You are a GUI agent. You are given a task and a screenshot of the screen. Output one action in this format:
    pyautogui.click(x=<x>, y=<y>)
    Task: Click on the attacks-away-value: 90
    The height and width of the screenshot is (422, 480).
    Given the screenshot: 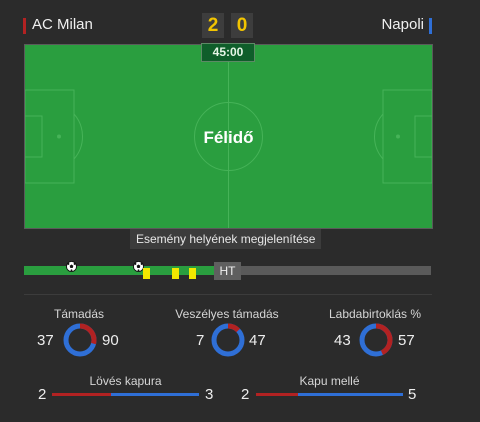 What is the action you would take?
    pyautogui.click(x=110, y=340)
    